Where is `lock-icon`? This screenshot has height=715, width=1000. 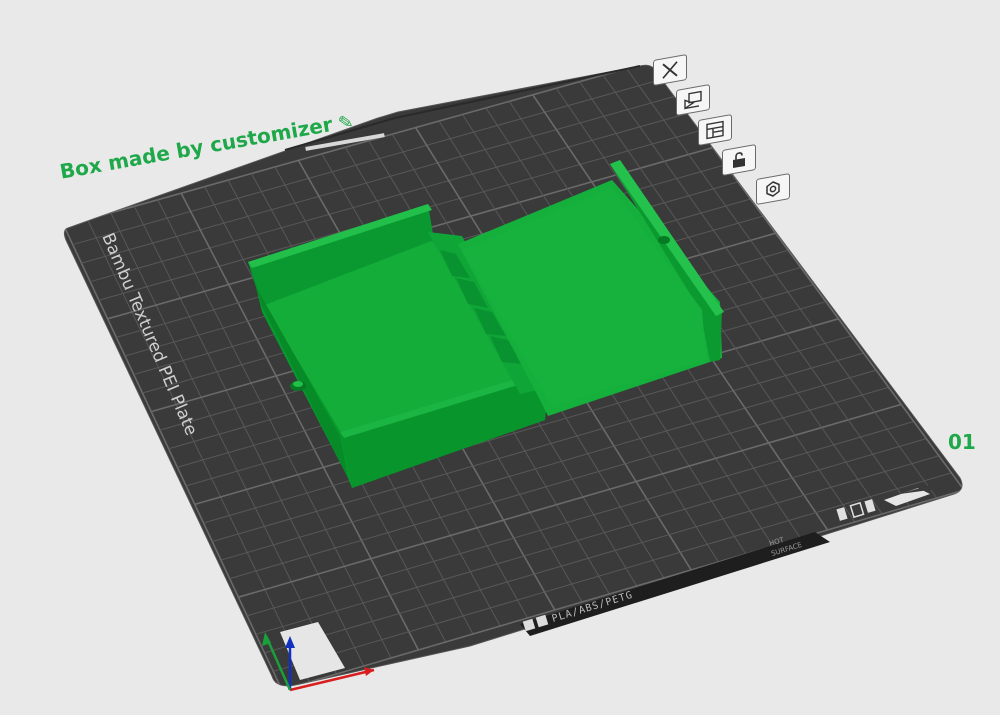
lock-icon is located at coordinates (739, 160).